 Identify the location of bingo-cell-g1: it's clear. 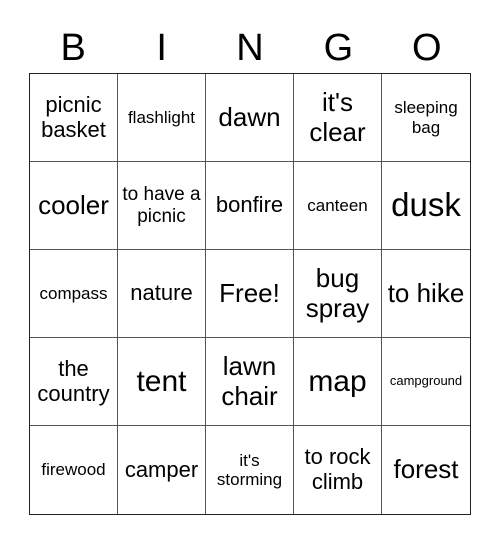
(338, 118).